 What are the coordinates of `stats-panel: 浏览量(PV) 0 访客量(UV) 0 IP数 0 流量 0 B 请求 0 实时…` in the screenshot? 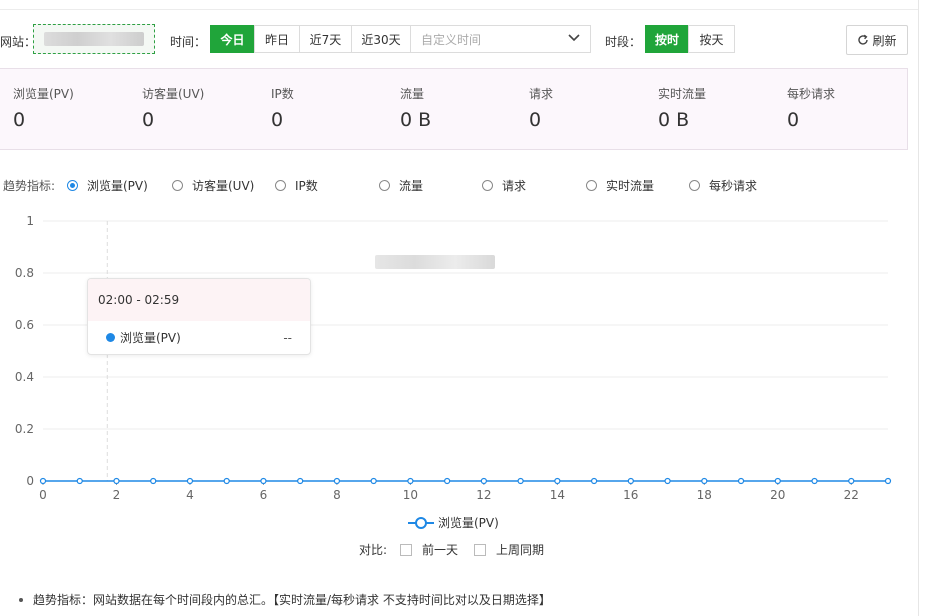 It's located at (454, 109).